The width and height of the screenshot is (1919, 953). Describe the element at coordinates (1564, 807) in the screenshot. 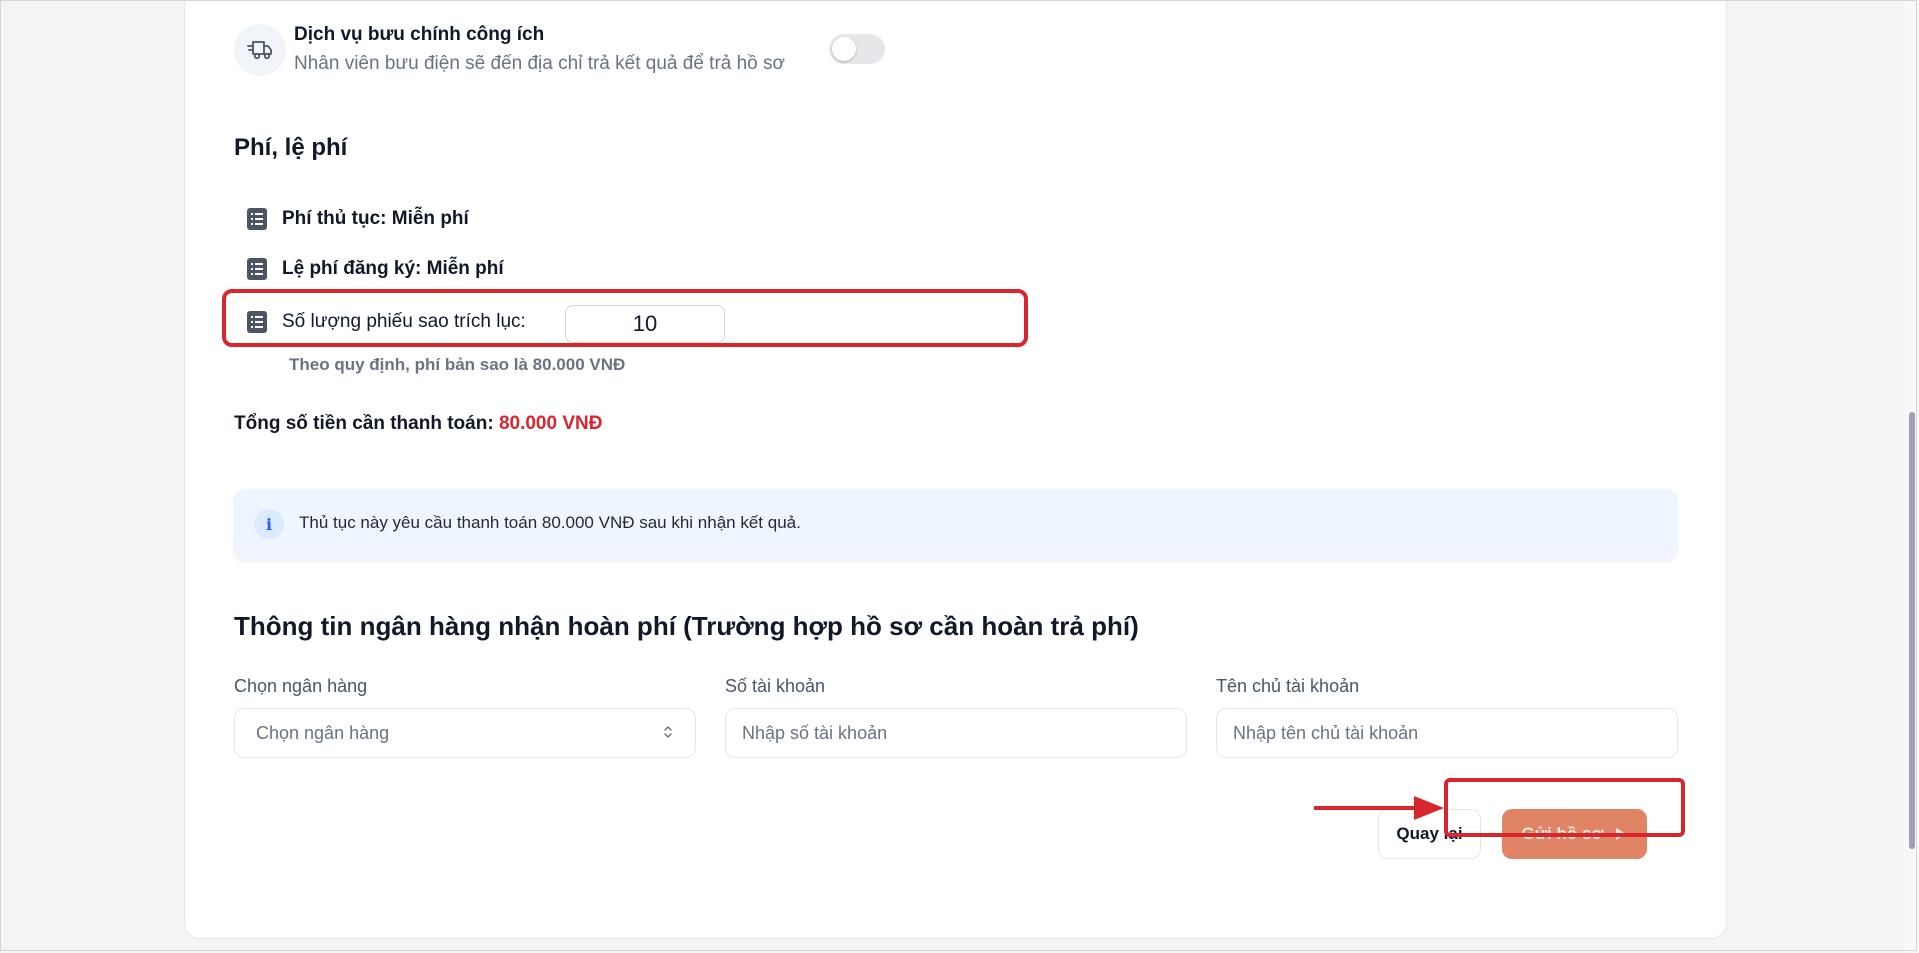

I see `highlight-annotation-submit` at that location.